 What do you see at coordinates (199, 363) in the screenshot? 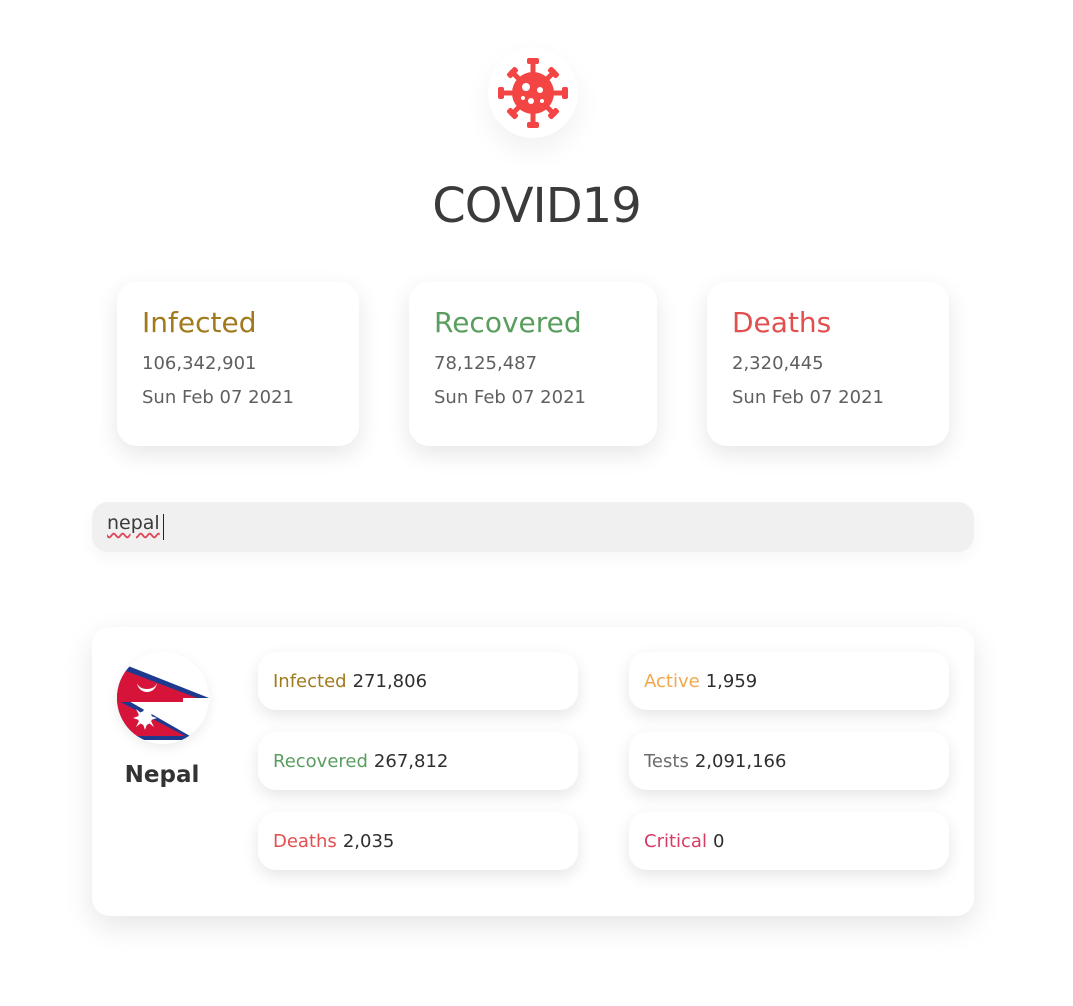
I see `infected-card-value: 106,342,901` at bounding box center [199, 363].